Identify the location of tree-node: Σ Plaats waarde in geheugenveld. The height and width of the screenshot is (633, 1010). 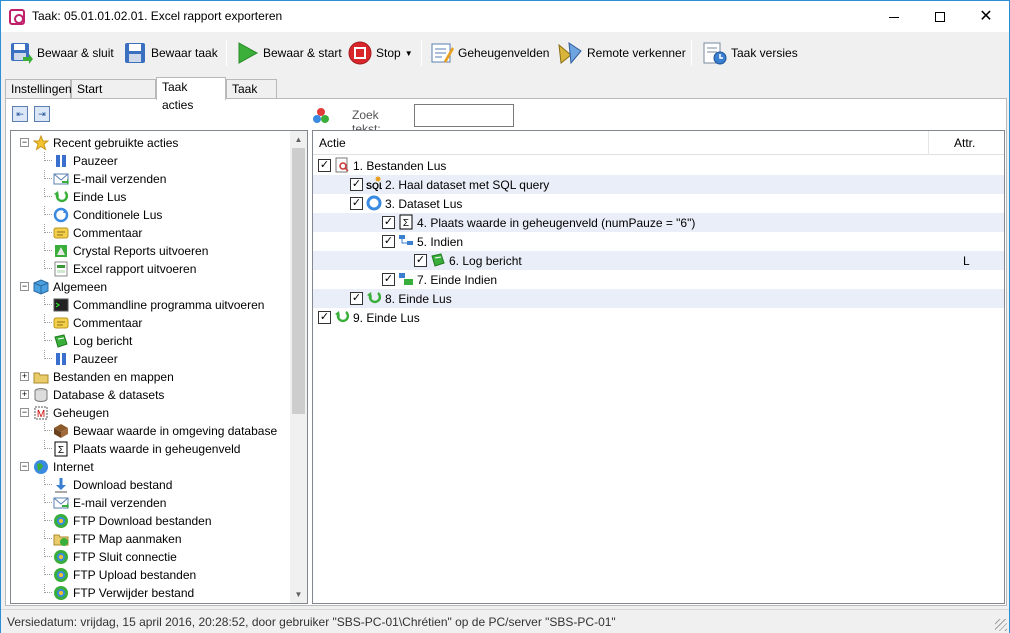
(146, 449).